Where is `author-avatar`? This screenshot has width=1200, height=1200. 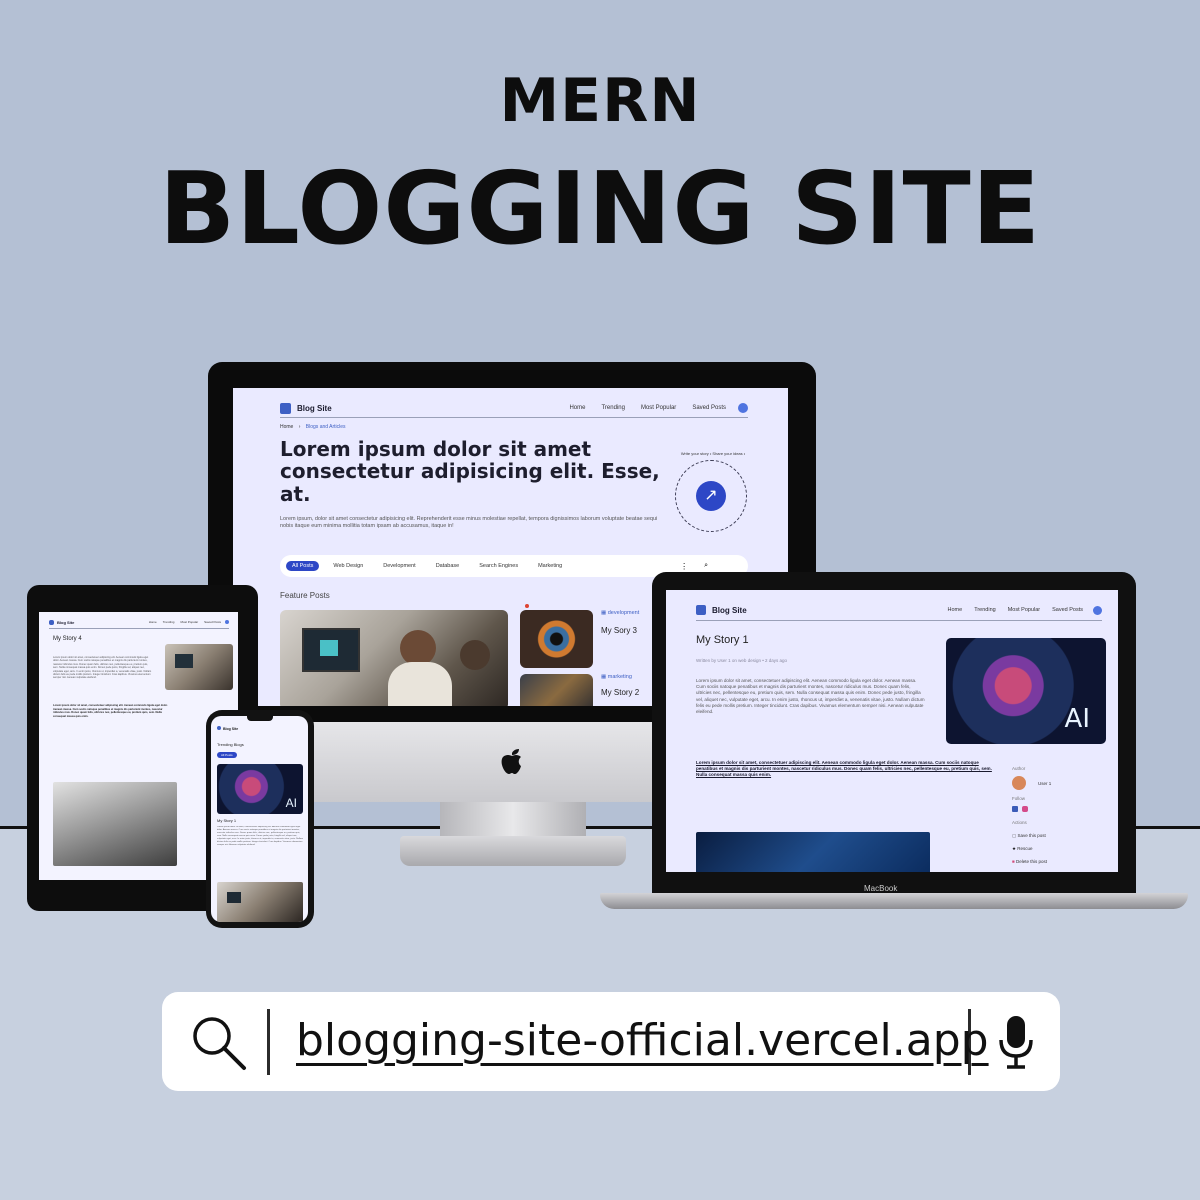 author-avatar is located at coordinates (1019, 783).